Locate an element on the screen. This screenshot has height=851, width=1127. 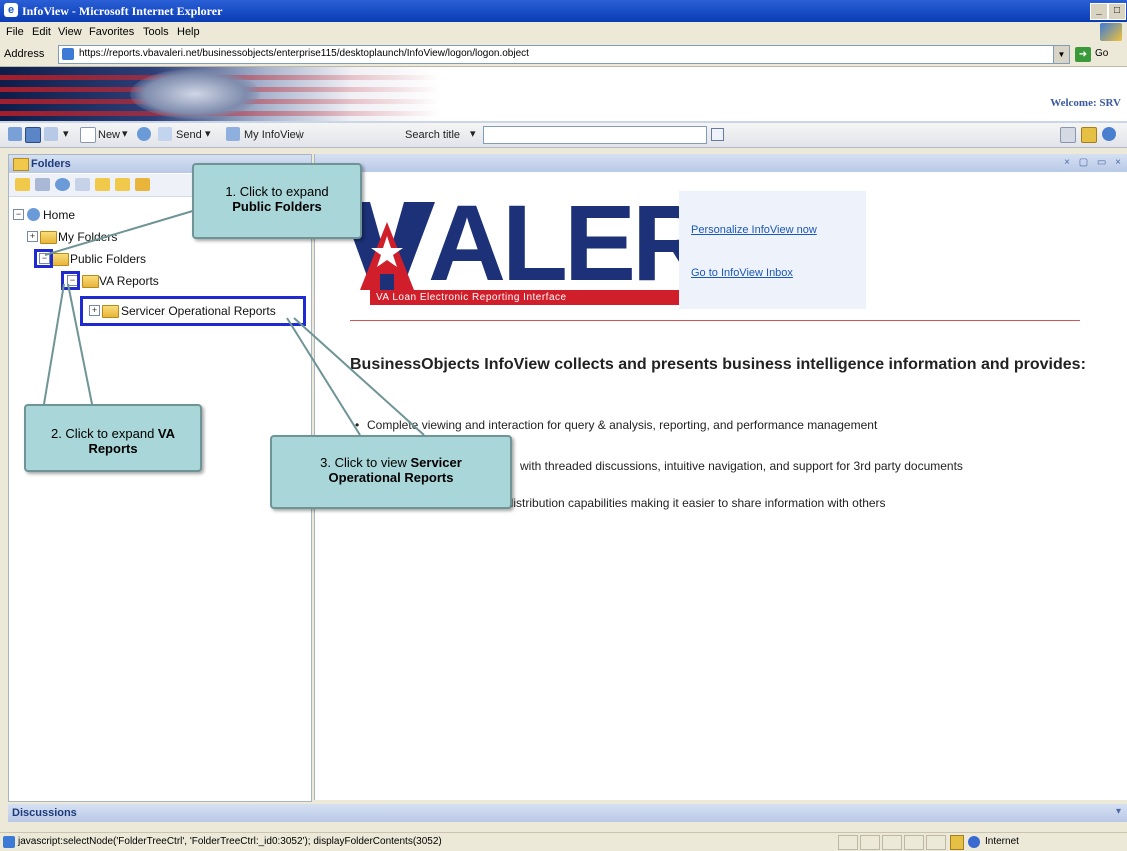
infoview-inbox-link: Go to InfoView Inbox is located at coordinates (742, 273).